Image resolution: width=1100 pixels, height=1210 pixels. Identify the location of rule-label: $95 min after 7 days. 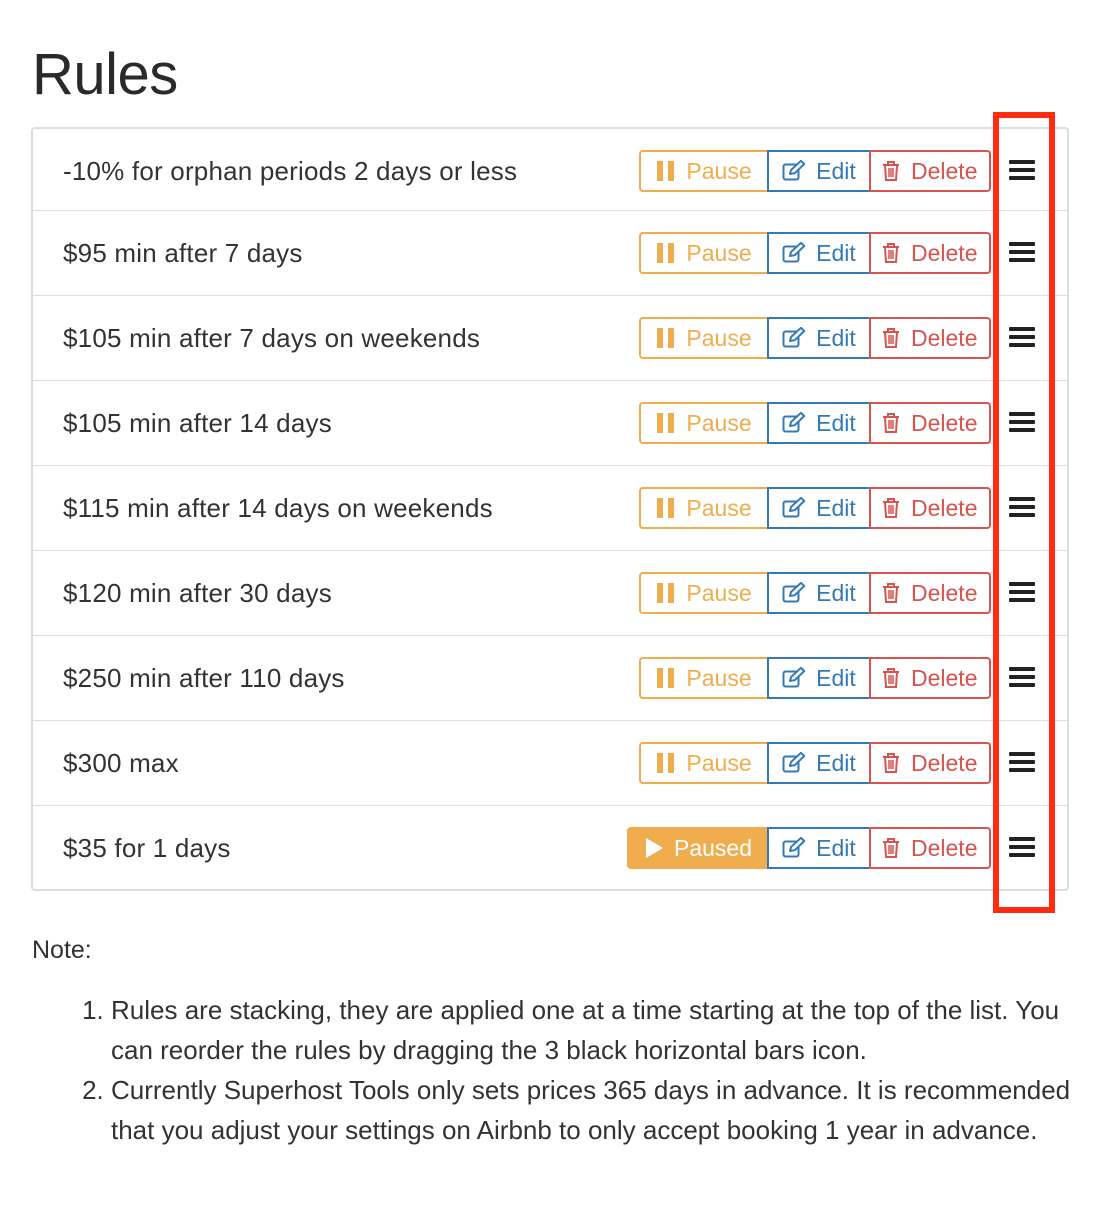
(183, 253).